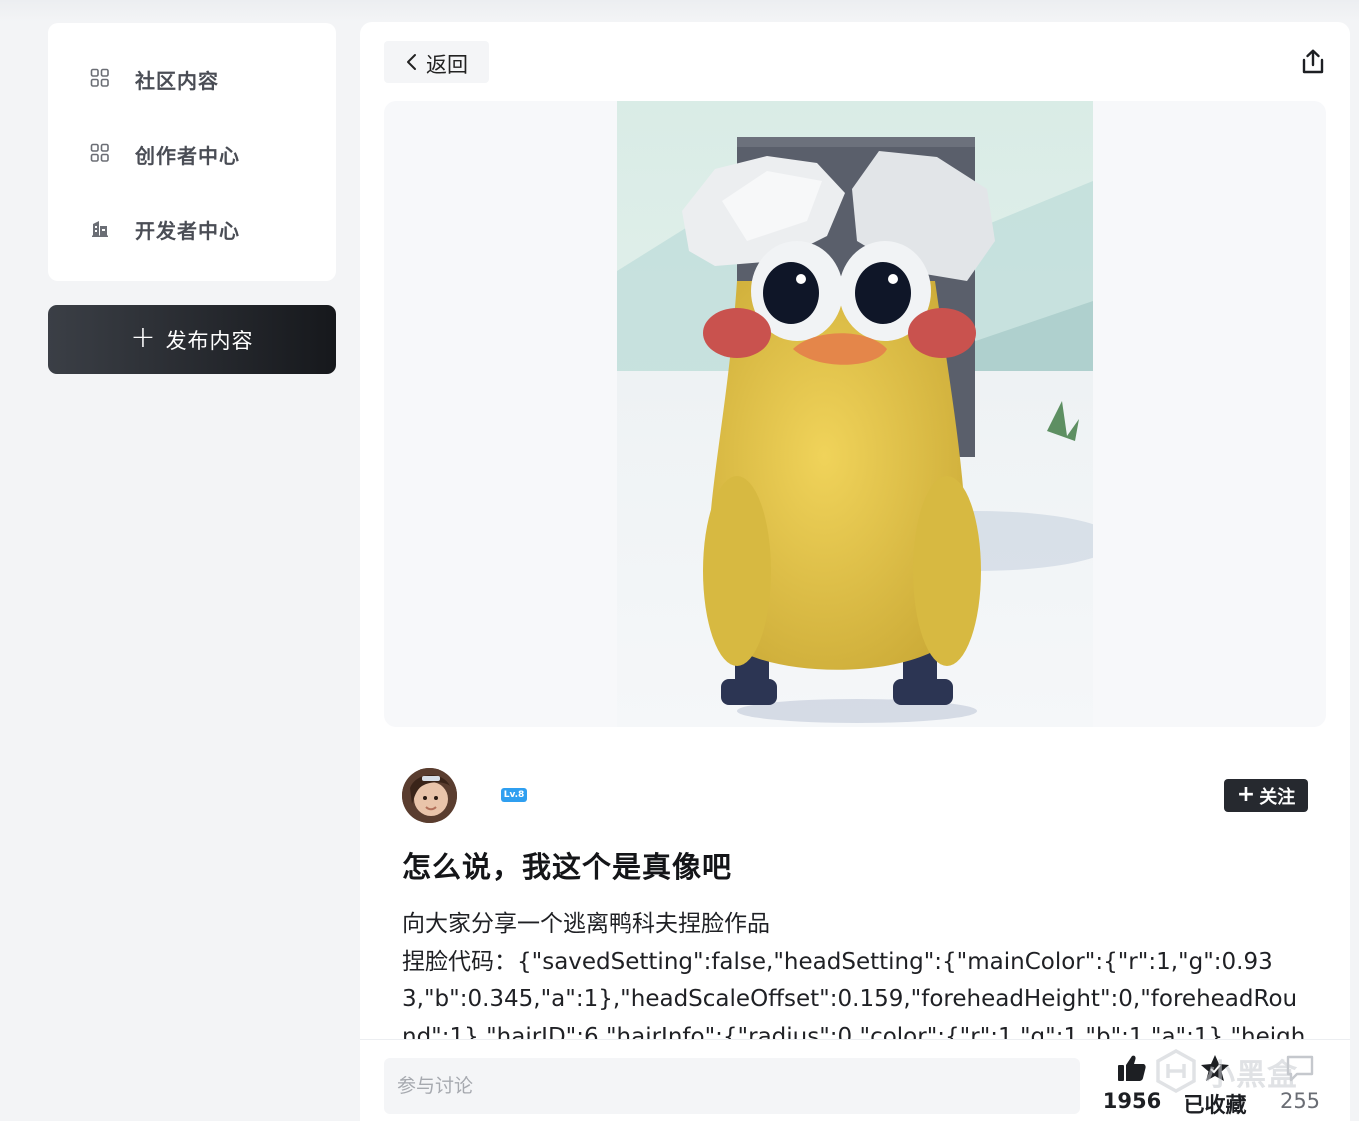 The width and height of the screenshot is (1359, 1121). Describe the element at coordinates (1251, 1075) in the screenshot. I see `watermark-text: 小黑盒` at that location.